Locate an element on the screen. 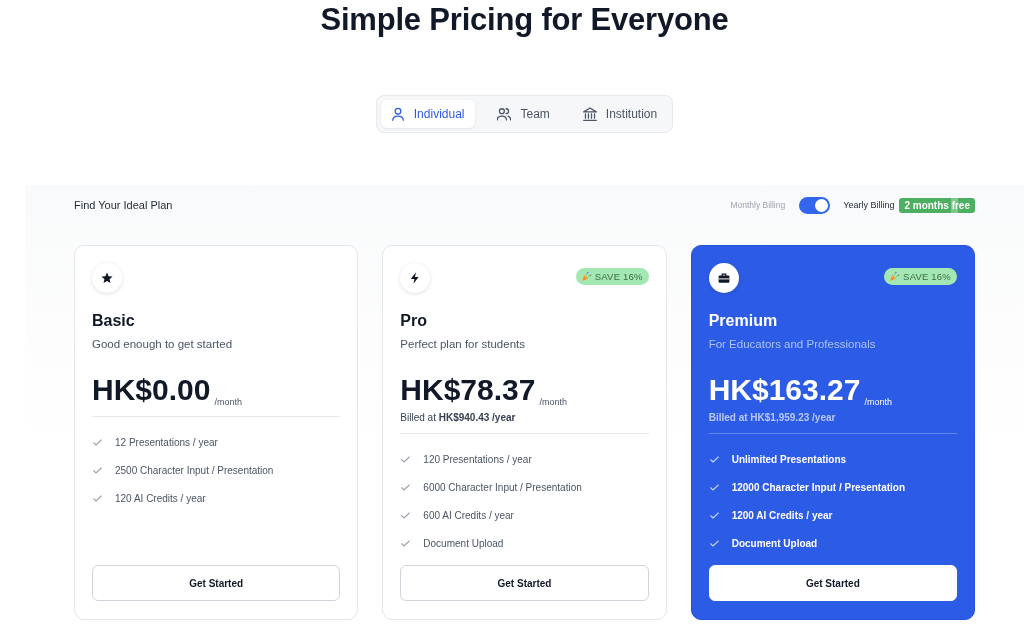 This screenshot has height=630, width=1024. feature-text: 120 AI Credits / year is located at coordinates (160, 498).